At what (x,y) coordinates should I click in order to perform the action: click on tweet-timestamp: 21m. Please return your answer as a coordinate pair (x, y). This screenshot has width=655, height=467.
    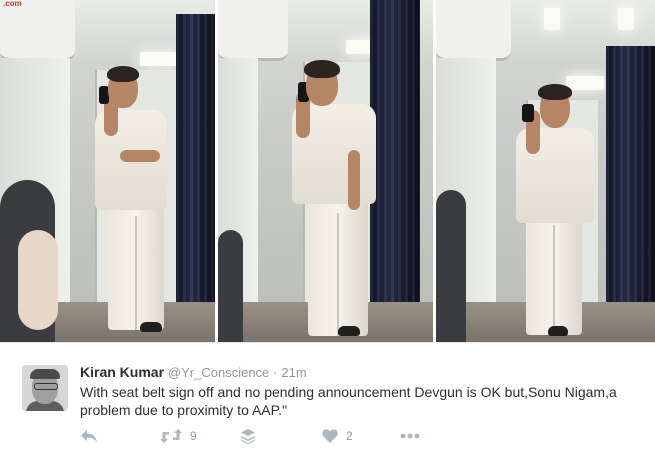
    Looking at the image, I should click on (293, 372).